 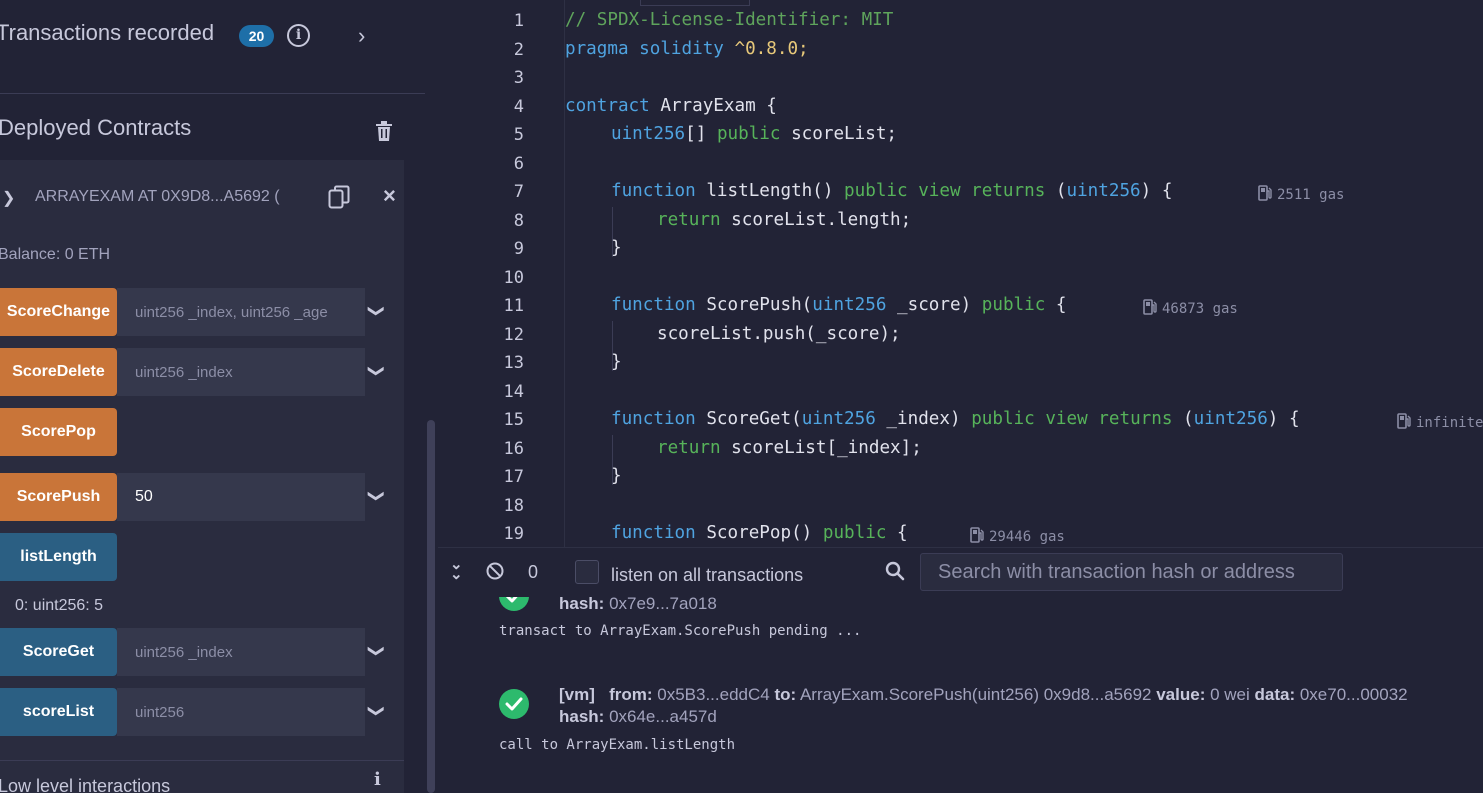 I want to click on code-comment: // SPDX-License-Identifier: MIT, so click(x=729, y=20).